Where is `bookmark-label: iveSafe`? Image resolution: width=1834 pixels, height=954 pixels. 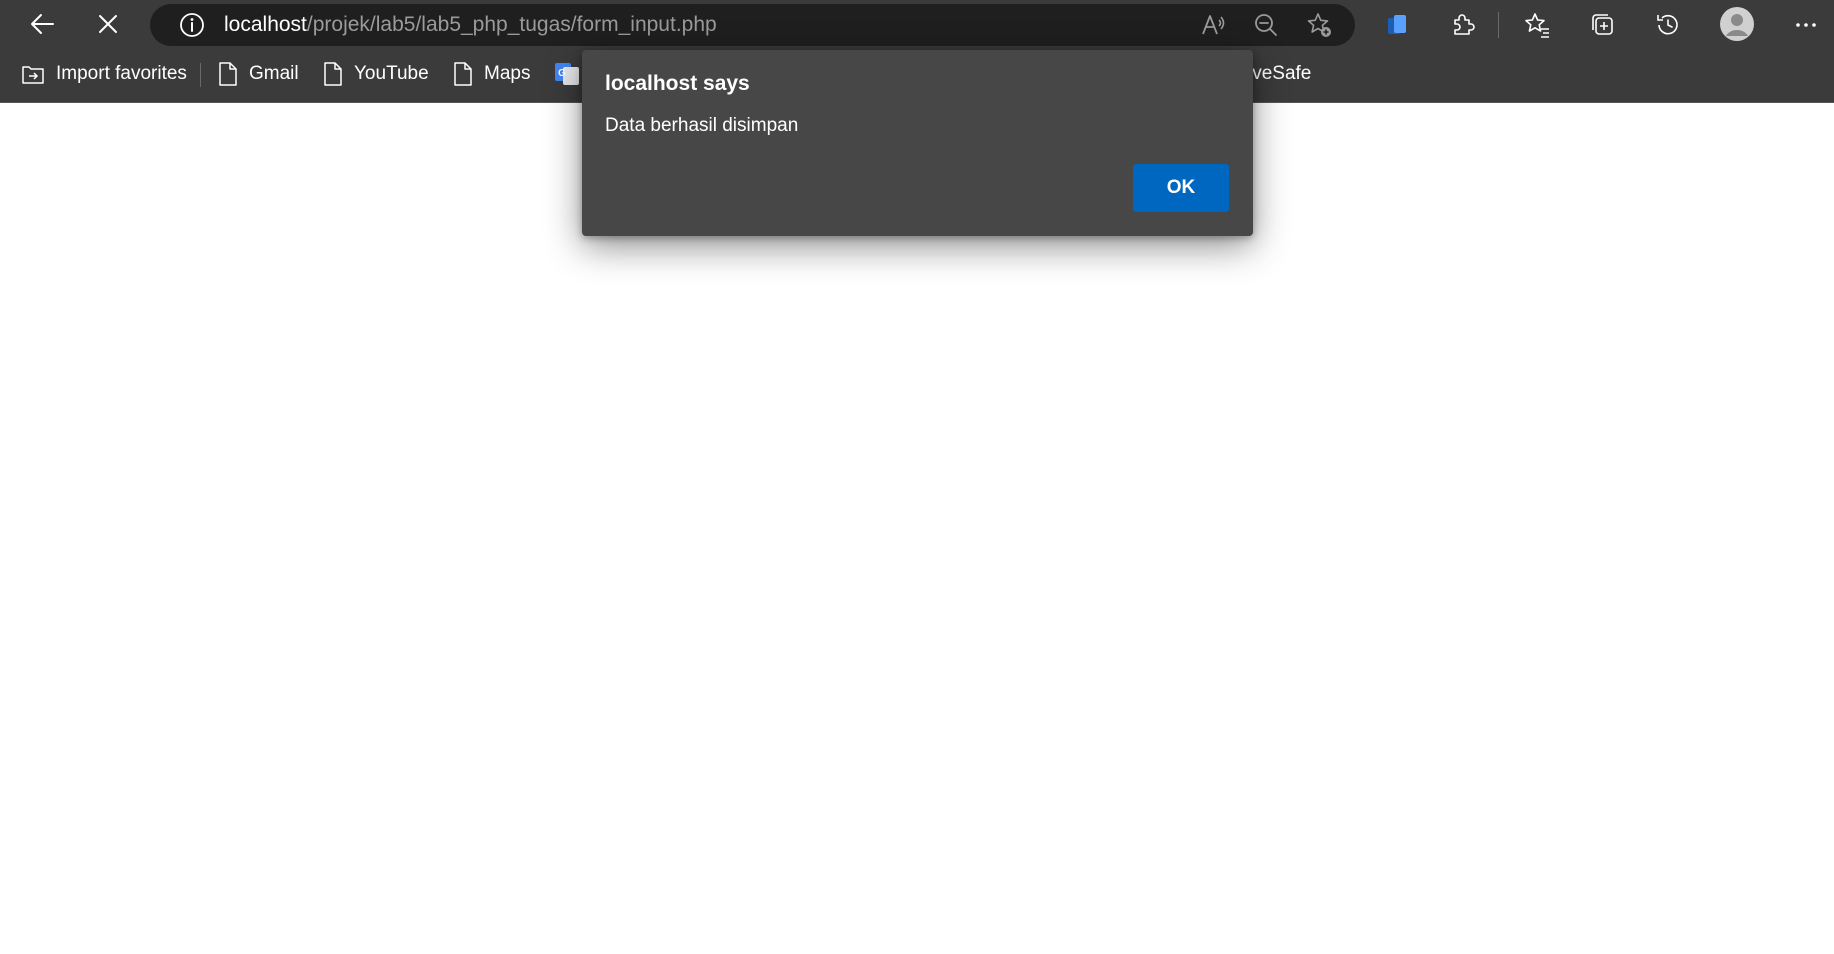
bookmark-label: iveSafe is located at coordinates (1280, 73).